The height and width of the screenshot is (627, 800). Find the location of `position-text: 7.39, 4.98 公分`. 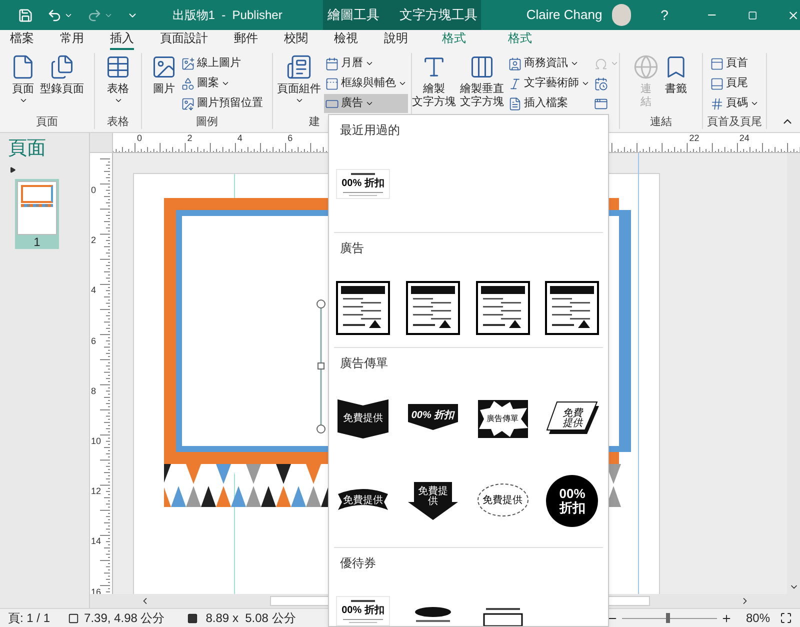

position-text: 7.39, 4.98 公分 is located at coordinates (124, 618).